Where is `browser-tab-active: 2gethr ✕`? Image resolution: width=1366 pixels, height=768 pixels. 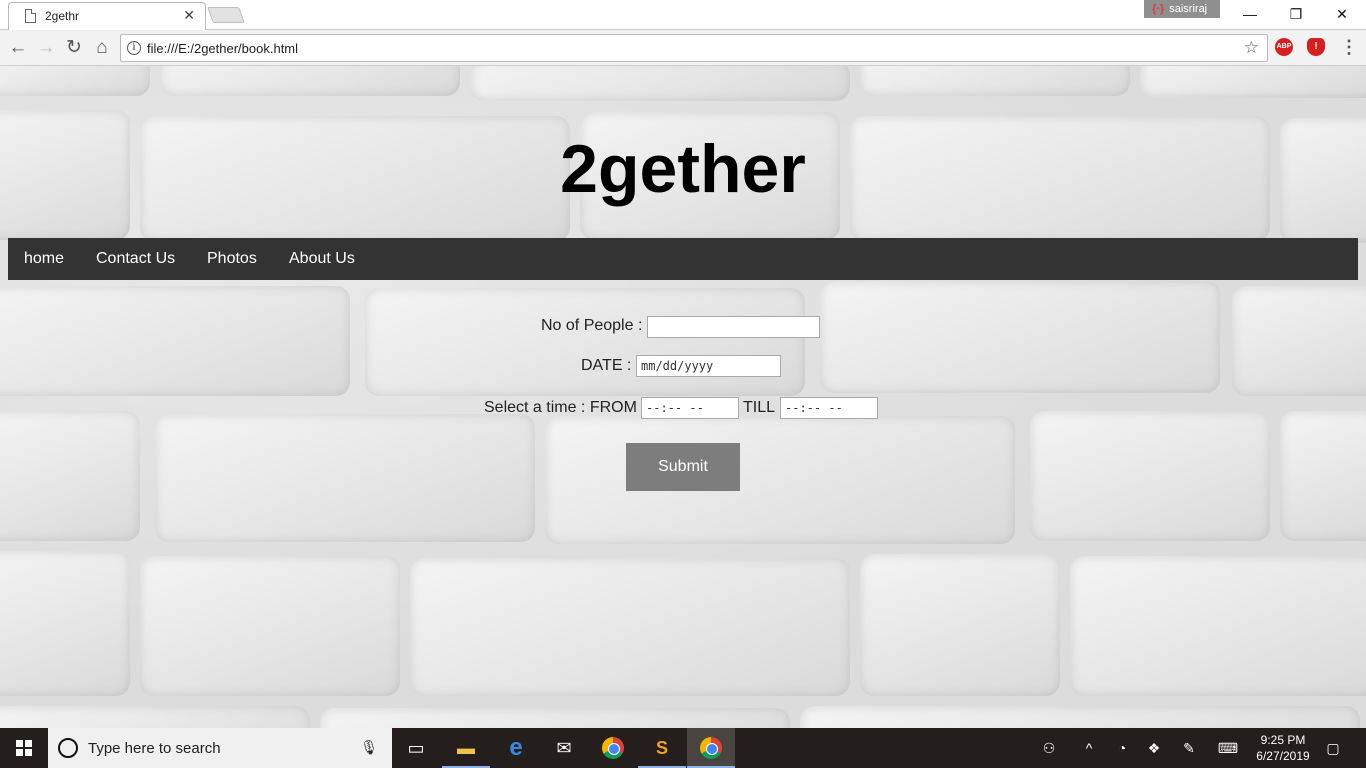
browser-tab-active: 2gethr ✕ is located at coordinates (107, 16).